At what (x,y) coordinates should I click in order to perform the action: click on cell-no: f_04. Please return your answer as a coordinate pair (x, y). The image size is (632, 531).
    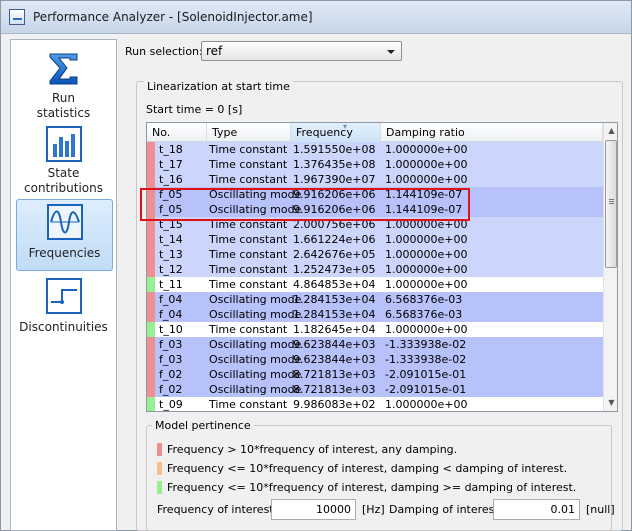
    Looking at the image, I should click on (171, 299).